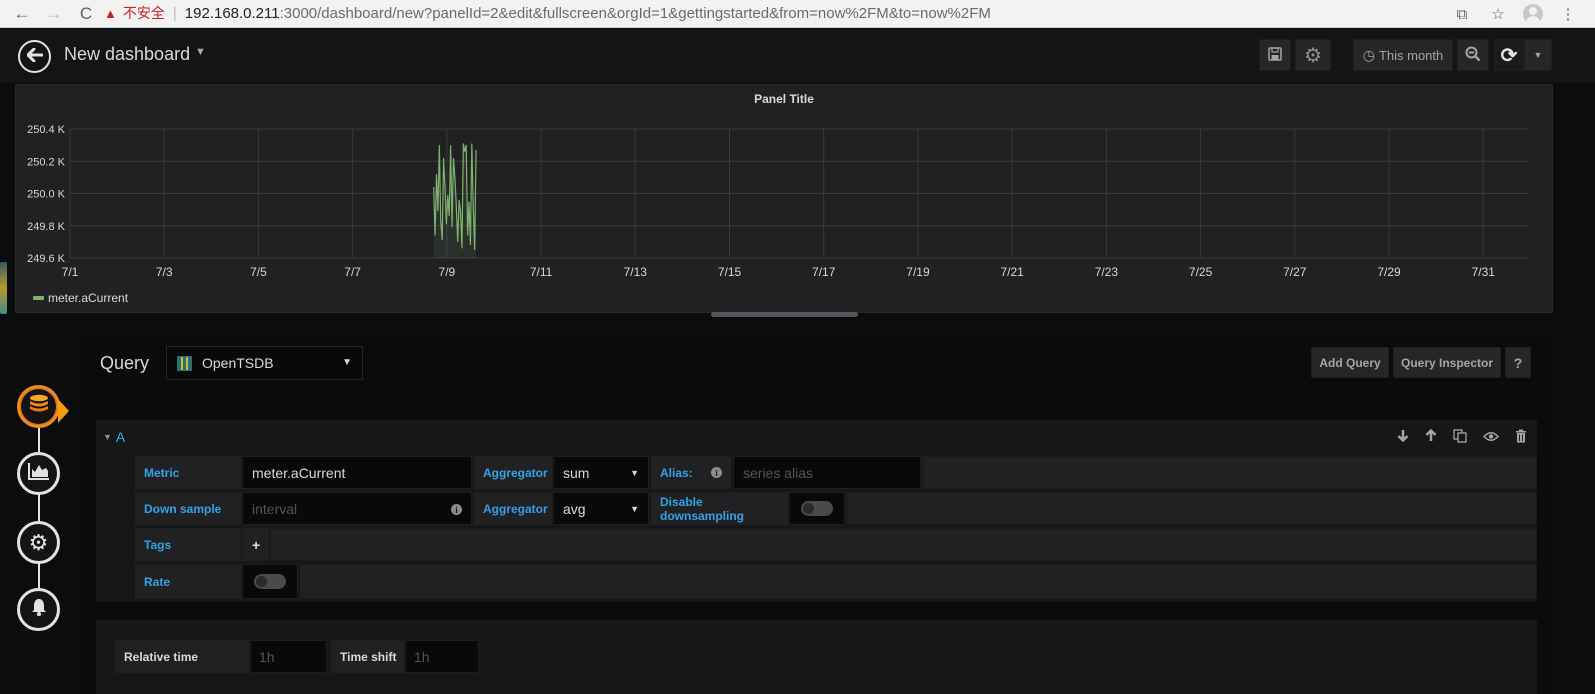 The height and width of the screenshot is (694, 1595). I want to click on database-icon, so click(39, 406).